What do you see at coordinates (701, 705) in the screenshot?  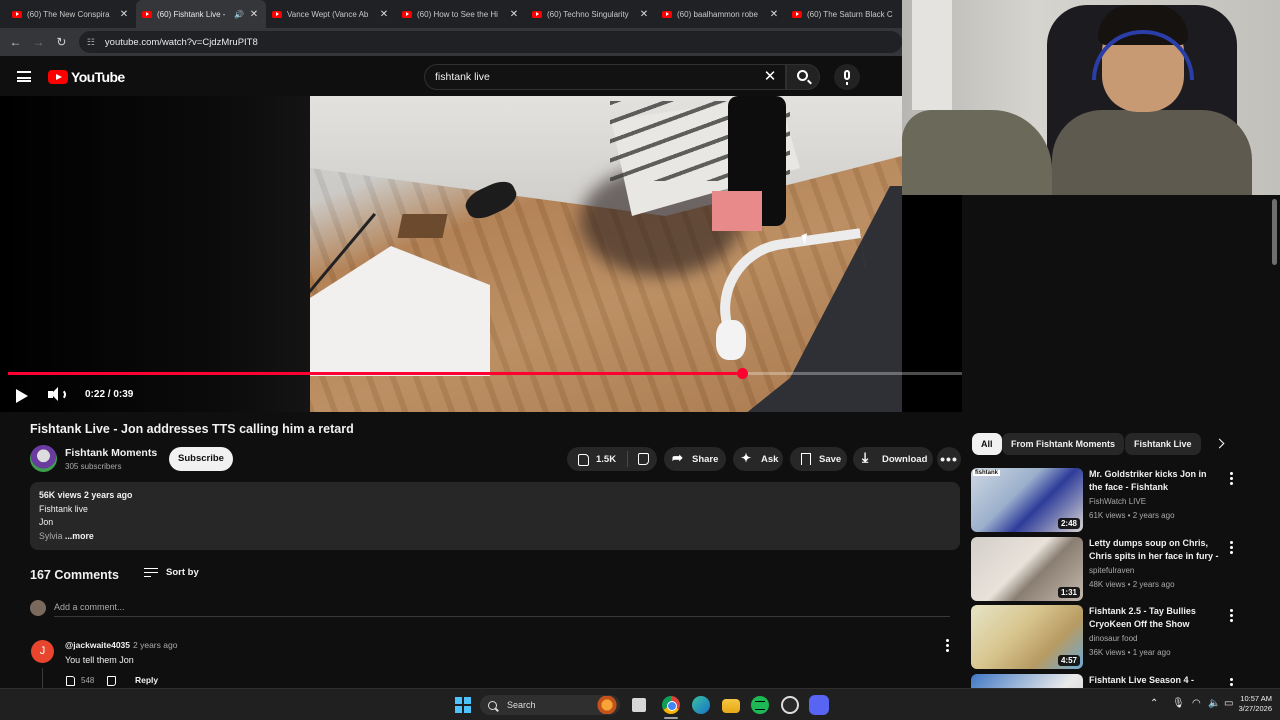 I see `edge-icon` at bounding box center [701, 705].